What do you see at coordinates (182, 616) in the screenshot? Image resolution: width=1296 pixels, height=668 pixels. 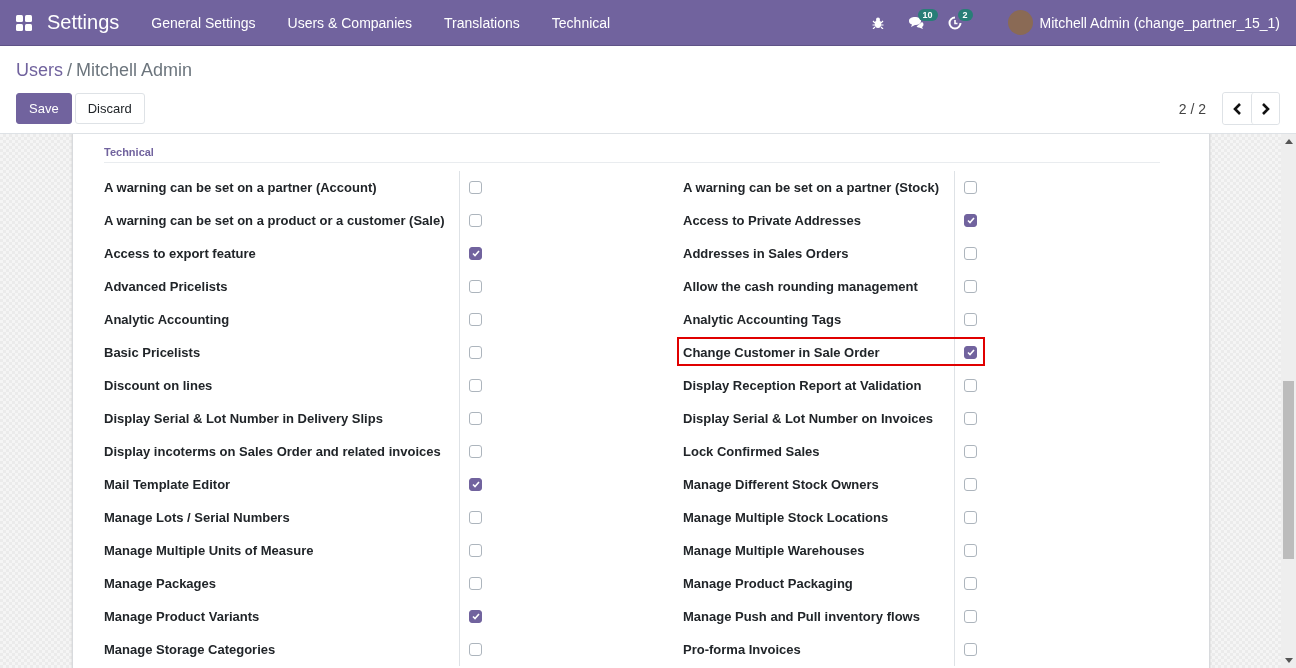 I see `field-label: Manage Product Variants` at bounding box center [182, 616].